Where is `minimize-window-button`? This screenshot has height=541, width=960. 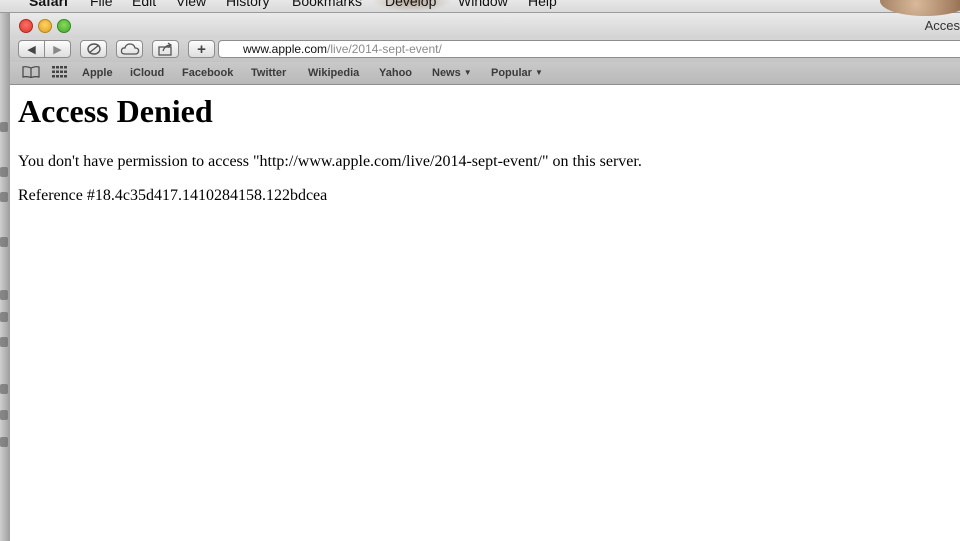
minimize-window-button is located at coordinates (45, 26).